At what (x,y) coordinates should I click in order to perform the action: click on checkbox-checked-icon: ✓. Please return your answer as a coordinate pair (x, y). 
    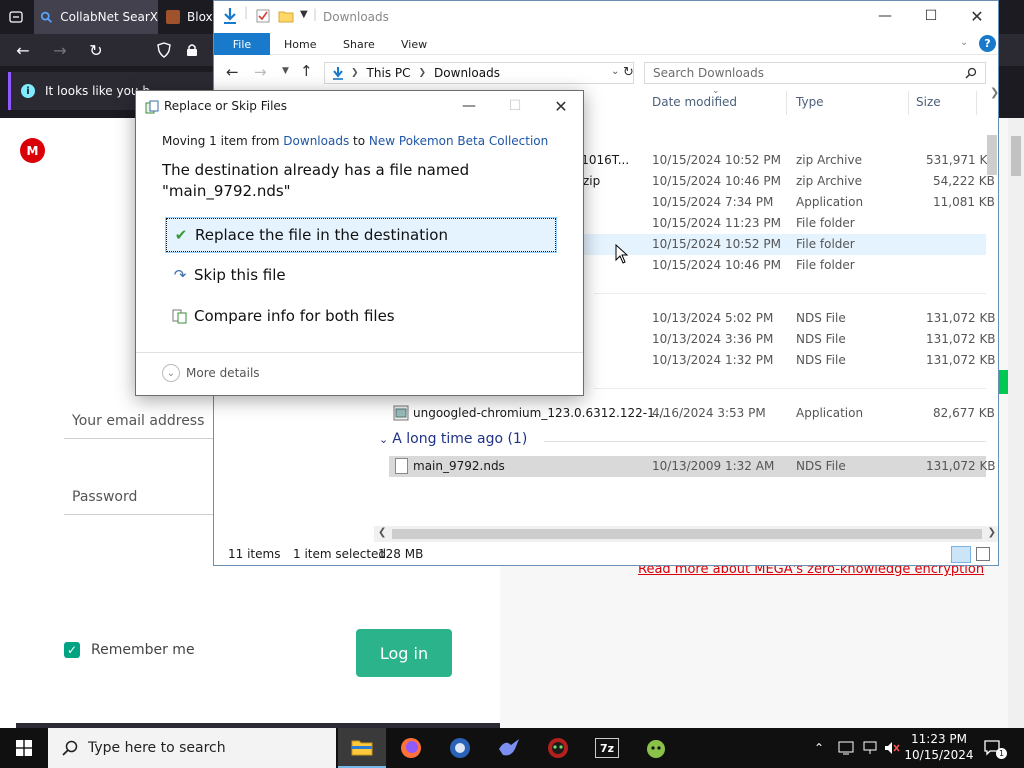
    Looking at the image, I should click on (72, 650).